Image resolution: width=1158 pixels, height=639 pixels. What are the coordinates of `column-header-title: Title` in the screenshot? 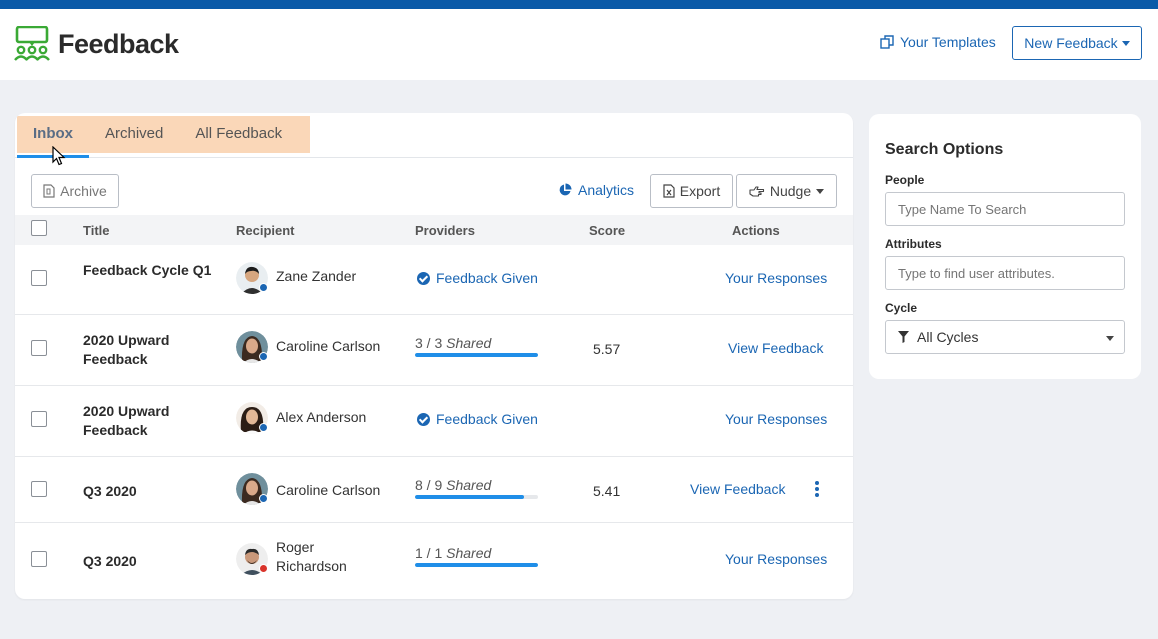 It's located at (96, 230).